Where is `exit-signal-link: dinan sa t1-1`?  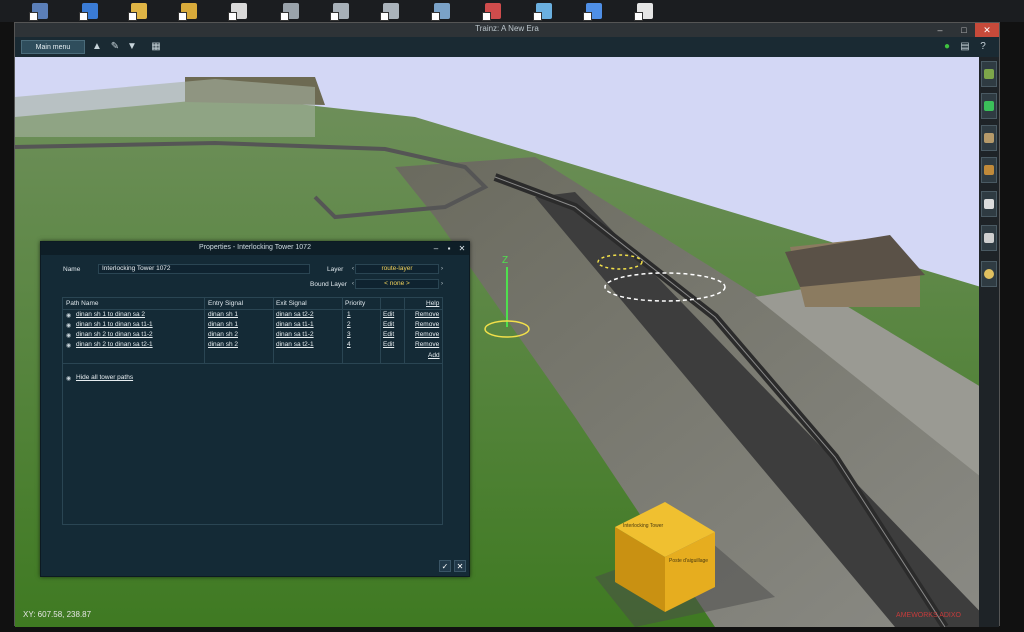 exit-signal-link: dinan sa t1-1 is located at coordinates (295, 324).